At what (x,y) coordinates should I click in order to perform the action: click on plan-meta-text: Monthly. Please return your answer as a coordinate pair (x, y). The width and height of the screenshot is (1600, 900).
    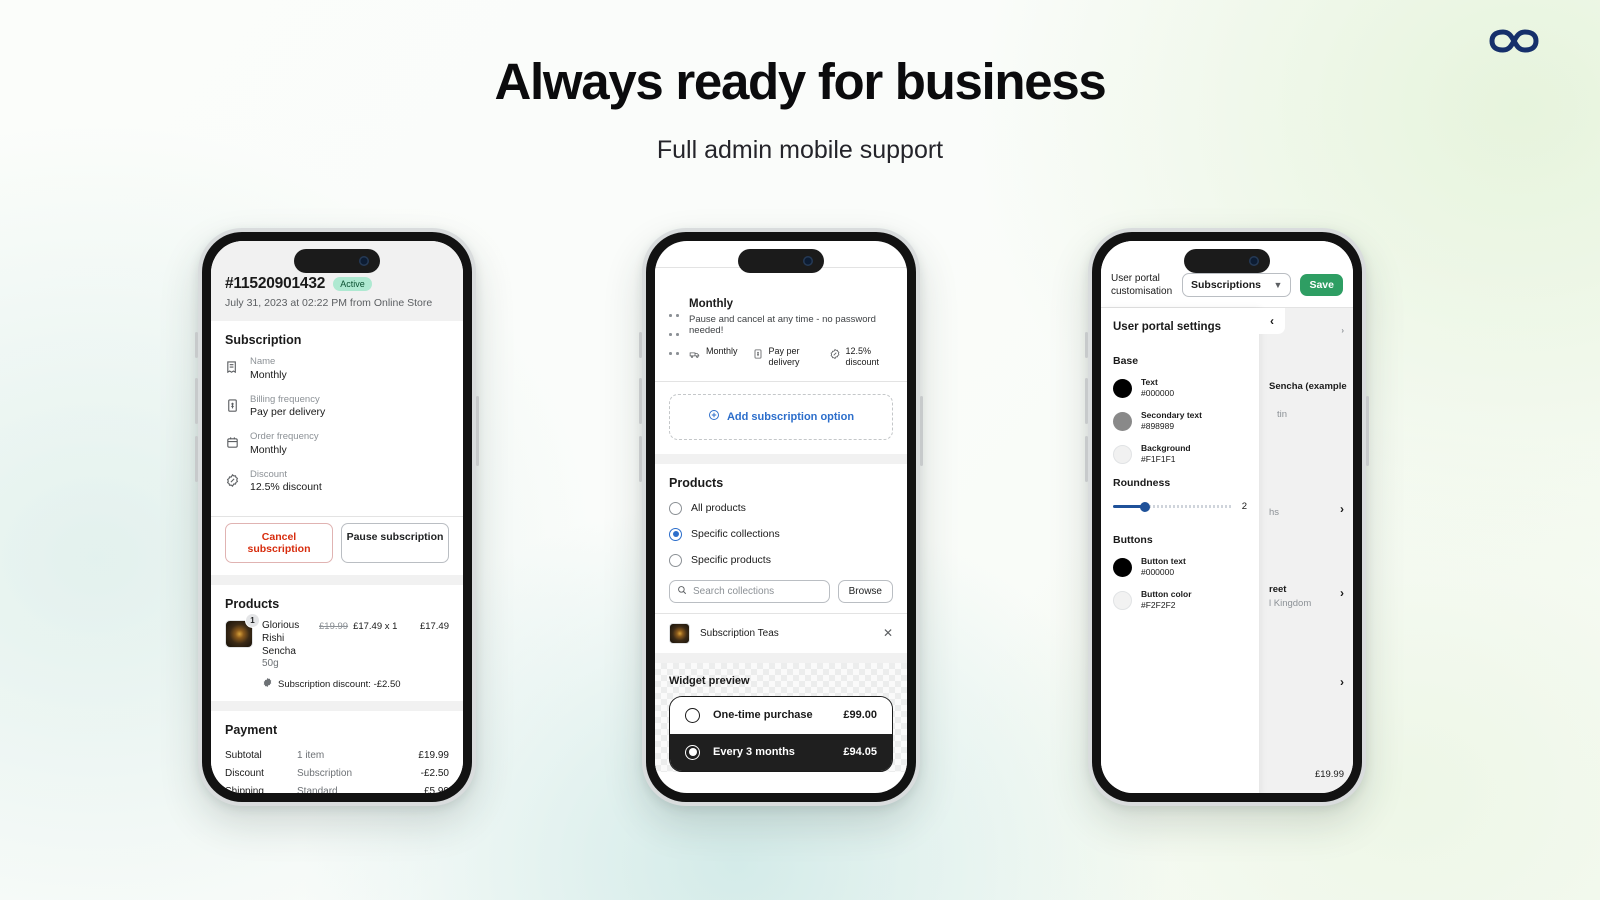
    Looking at the image, I should click on (722, 351).